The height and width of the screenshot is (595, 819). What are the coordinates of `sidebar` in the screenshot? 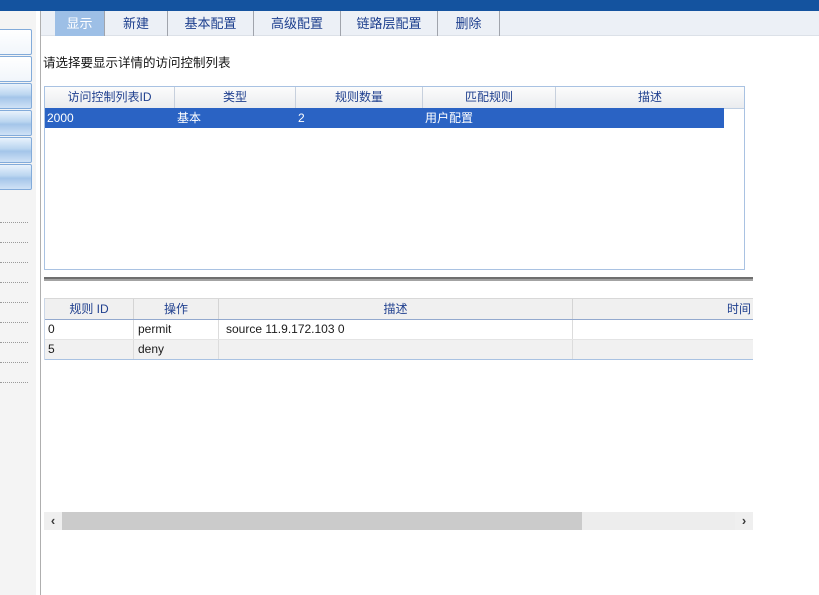 It's located at (18, 303).